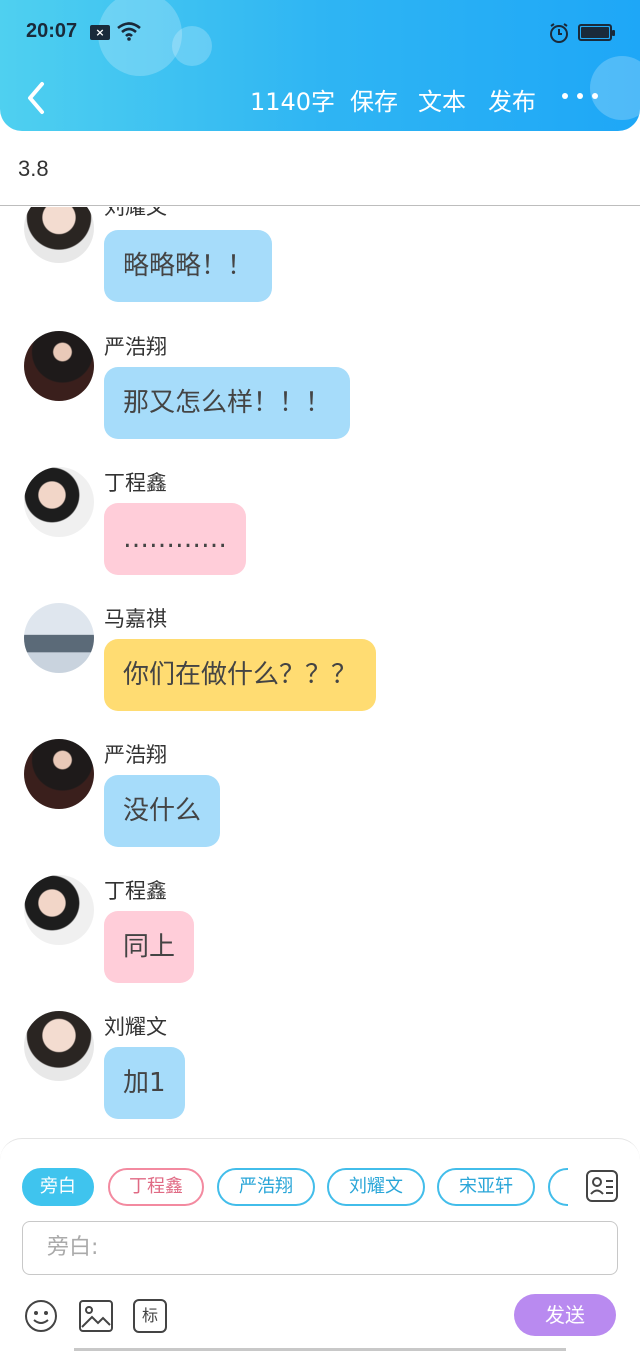 The image size is (640, 1351). Describe the element at coordinates (41, 1316) in the screenshot. I see `emoji-icon` at that location.